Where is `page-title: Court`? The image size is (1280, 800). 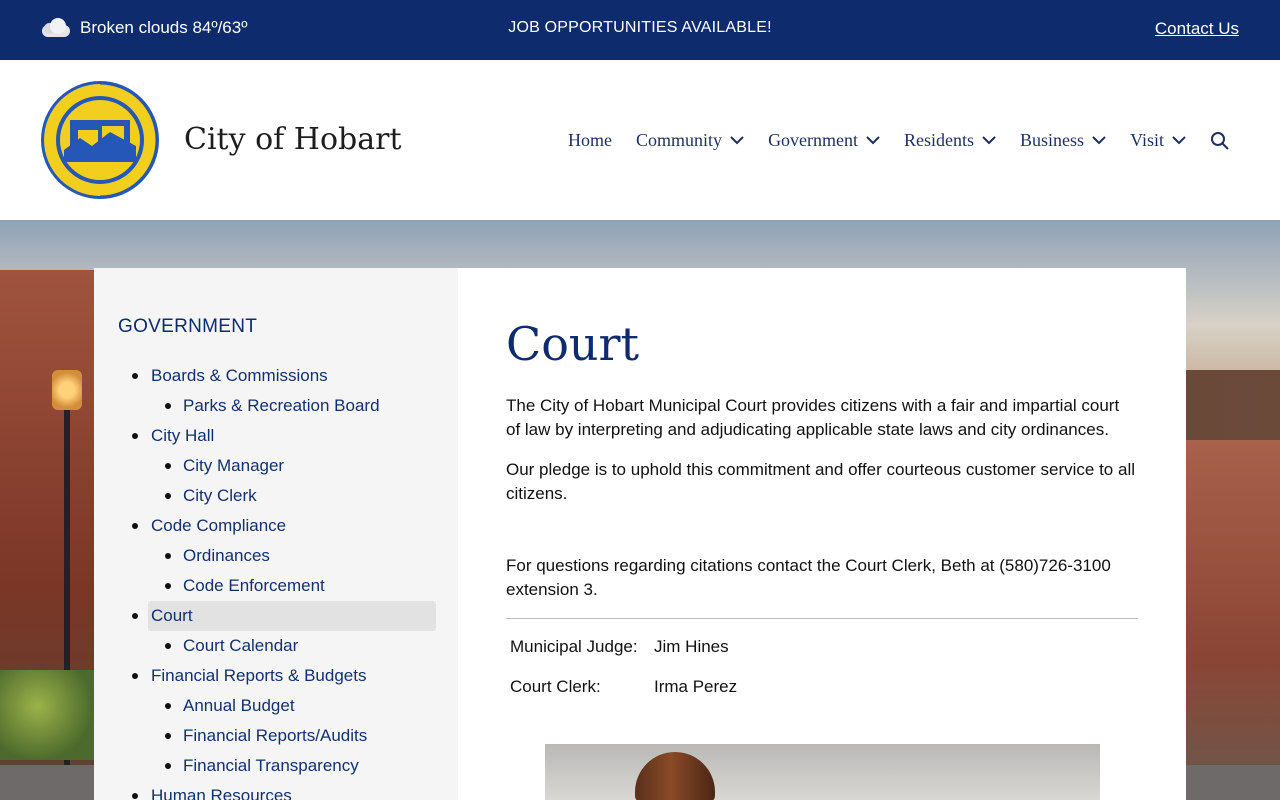 page-title: Court is located at coordinates (572, 344).